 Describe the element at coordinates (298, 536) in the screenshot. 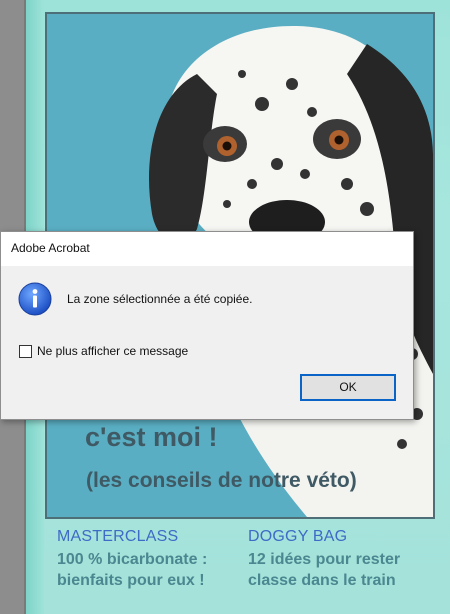

I see `teaser-title: DOGGY BAG` at that location.